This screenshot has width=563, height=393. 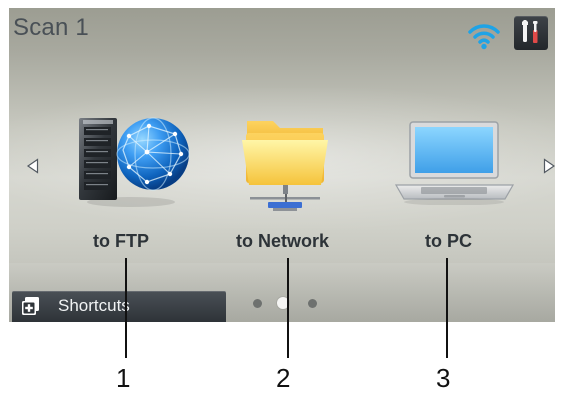 What do you see at coordinates (547, 166) in the screenshot?
I see `next-page-button` at bounding box center [547, 166].